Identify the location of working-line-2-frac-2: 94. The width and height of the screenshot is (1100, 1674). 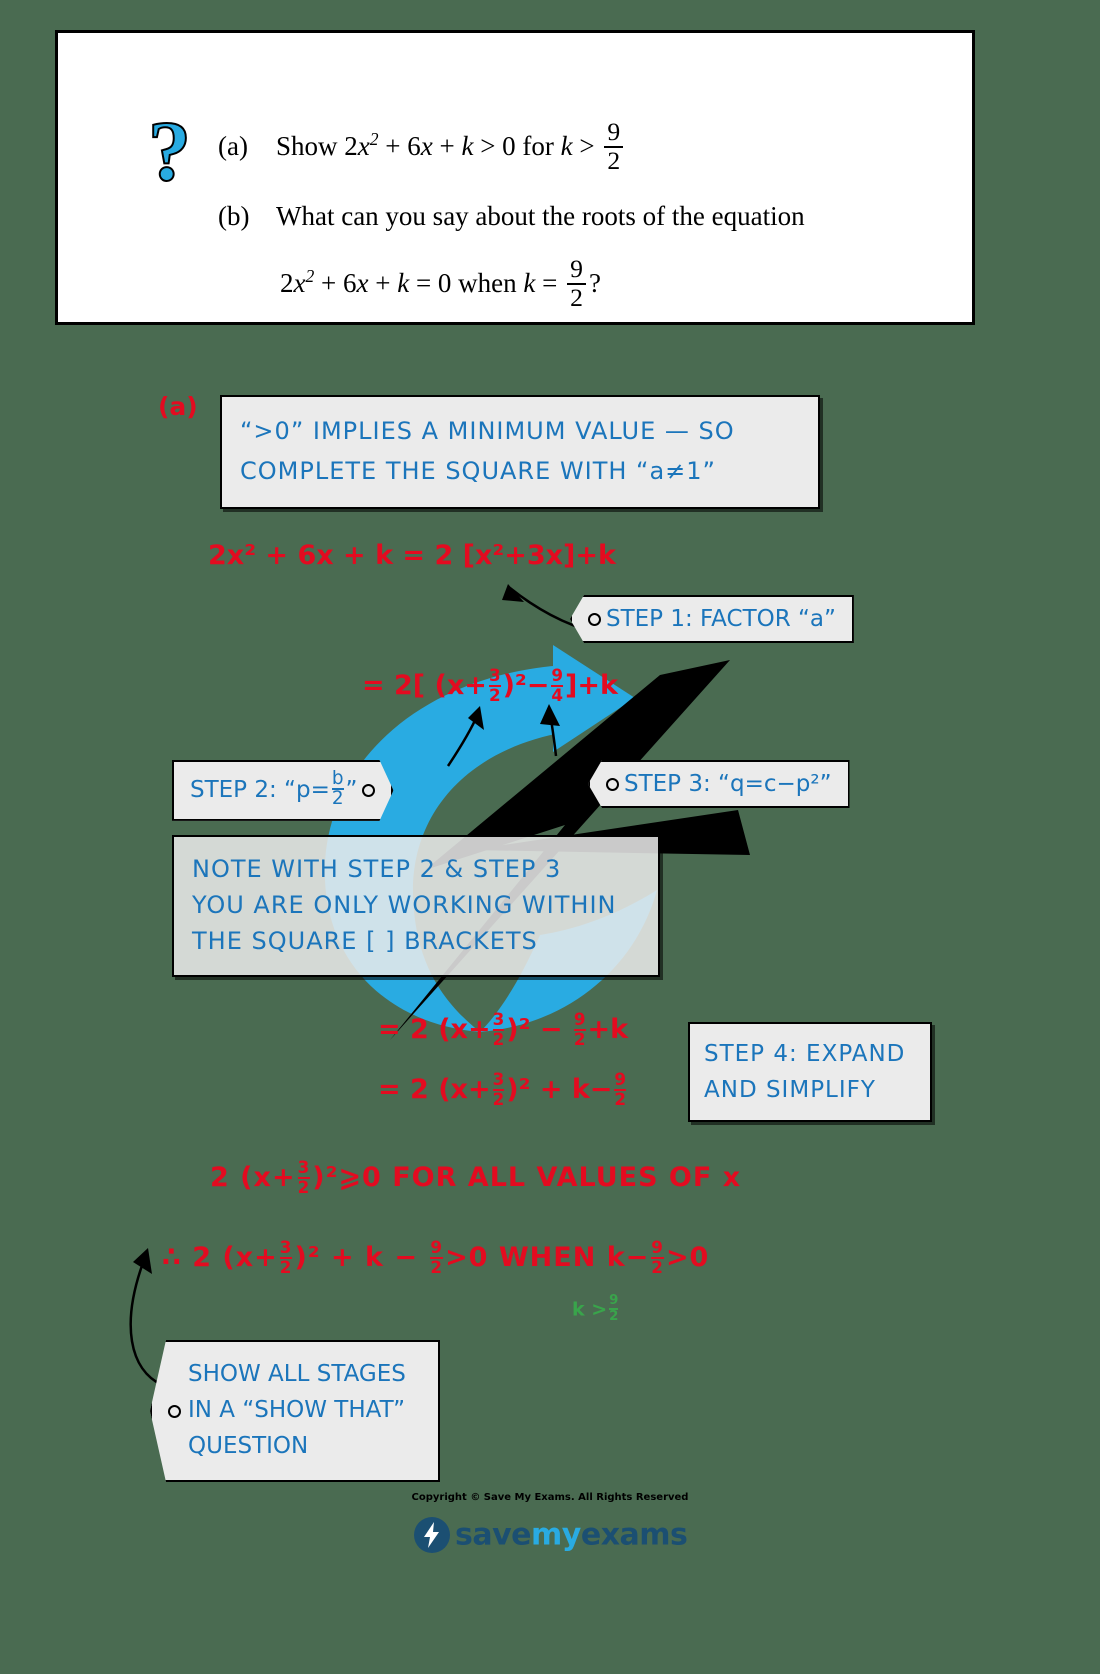
(557, 685).